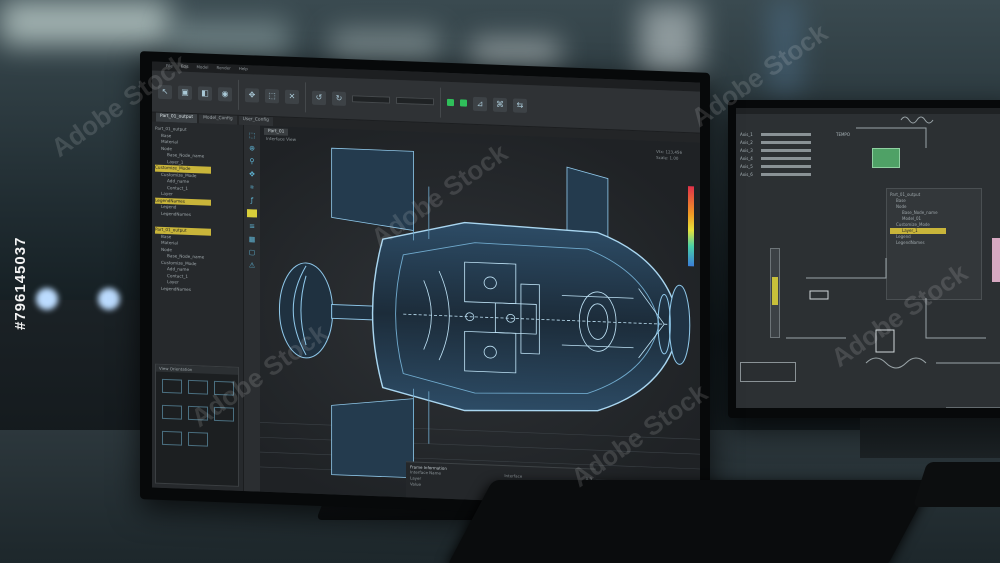 Image resolution: width=1000 pixels, height=563 pixels. What do you see at coordinates (500, 104) in the screenshot?
I see `link-icon: ⌘` at bounding box center [500, 104].